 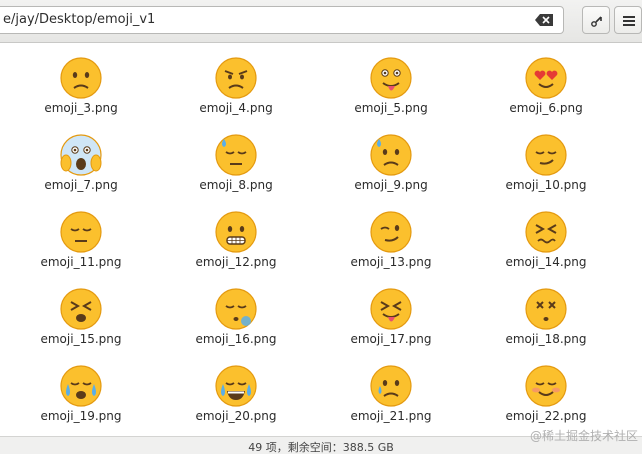 What do you see at coordinates (546, 339) in the screenshot?
I see `file-name-label: emoji_18.png` at bounding box center [546, 339].